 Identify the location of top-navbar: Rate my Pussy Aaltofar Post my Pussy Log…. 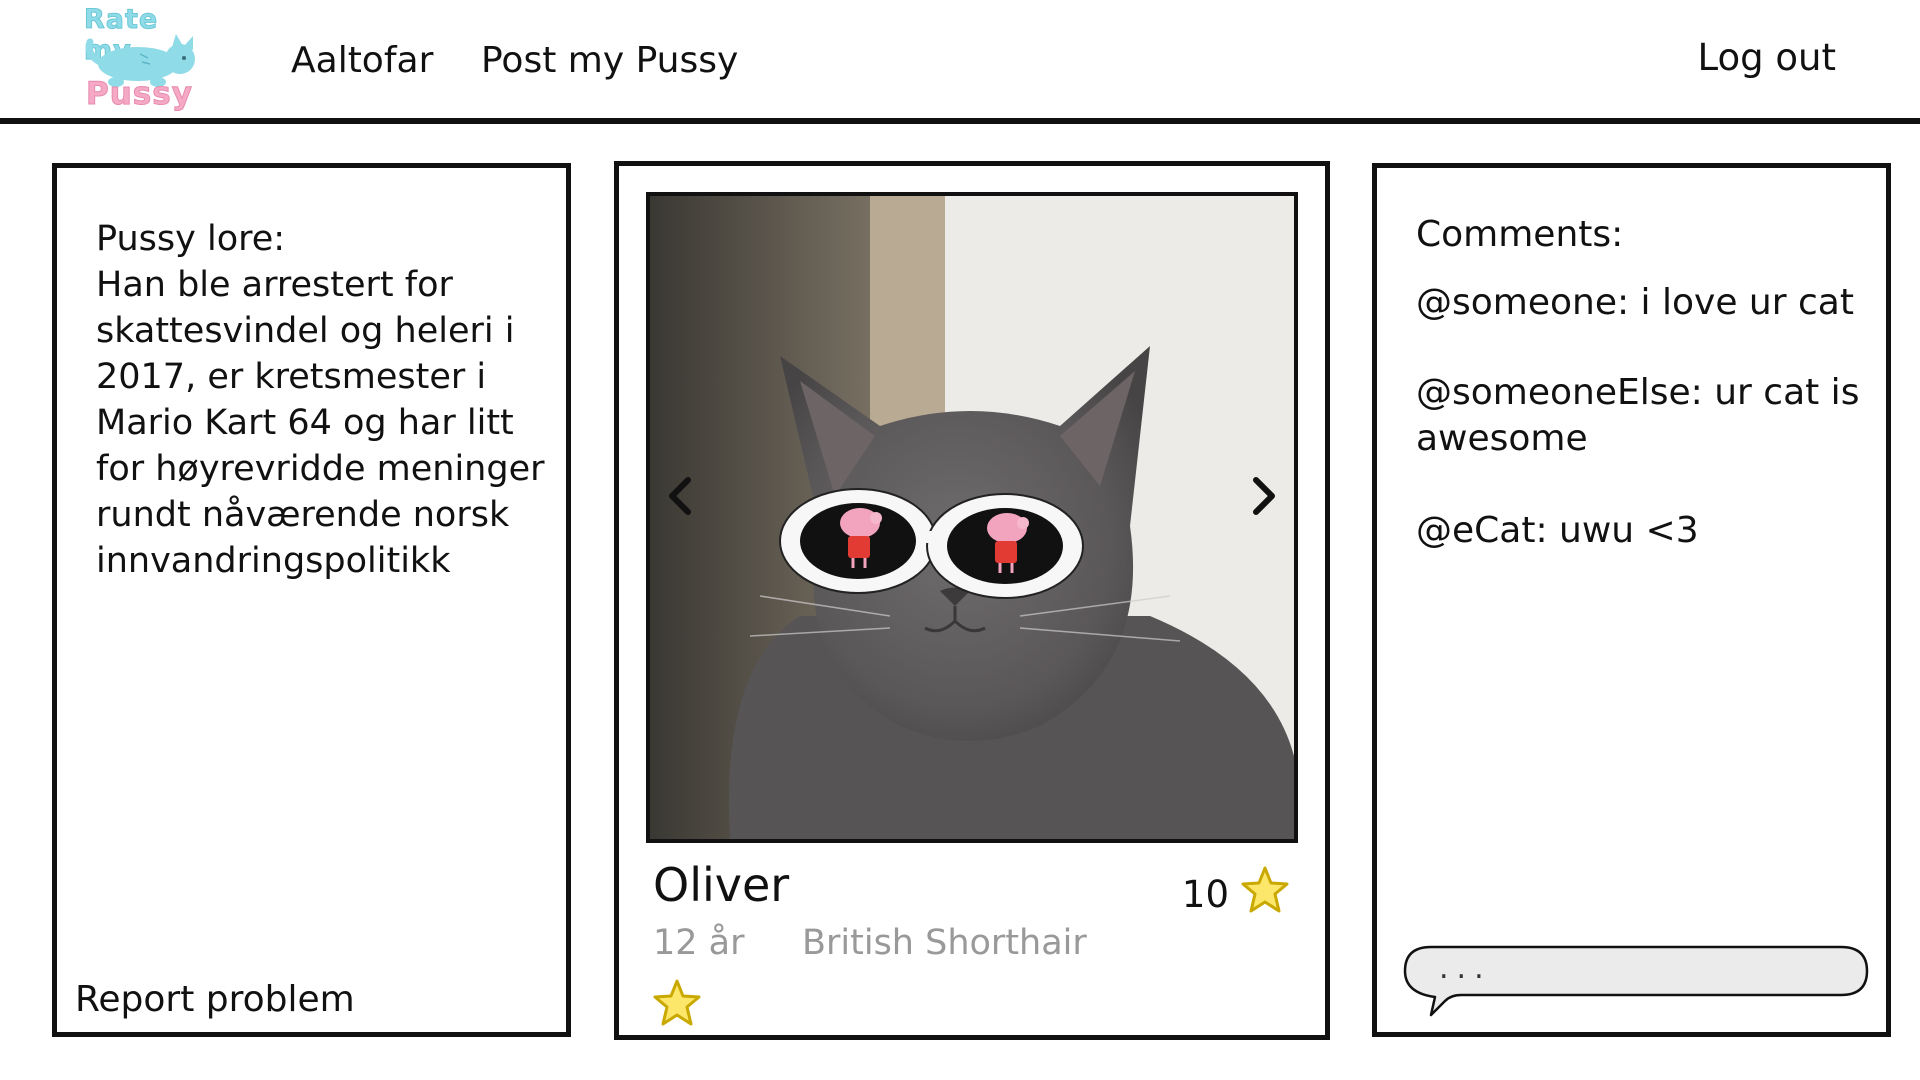
(960, 62).